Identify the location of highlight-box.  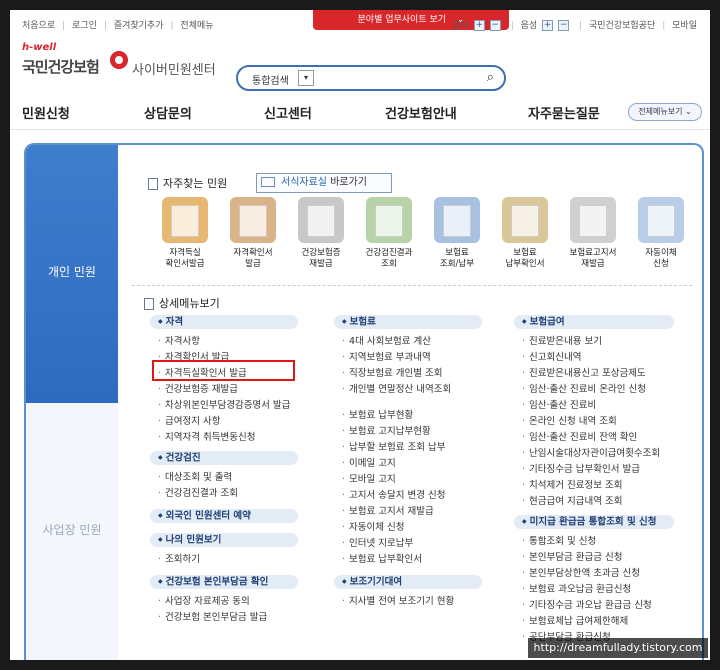
(223, 370).